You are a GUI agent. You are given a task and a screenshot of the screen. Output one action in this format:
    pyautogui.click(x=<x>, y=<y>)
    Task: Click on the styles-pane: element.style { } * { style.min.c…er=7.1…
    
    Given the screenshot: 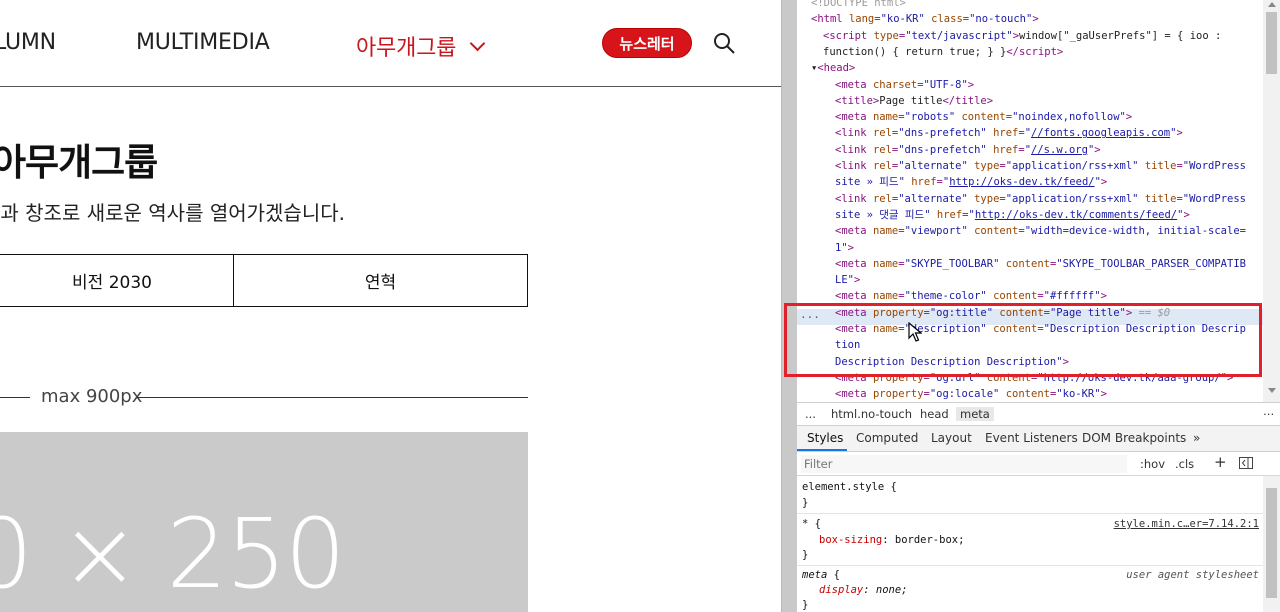 What is the action you would take?
    pyautogui.click(x=1030, y=544)
    